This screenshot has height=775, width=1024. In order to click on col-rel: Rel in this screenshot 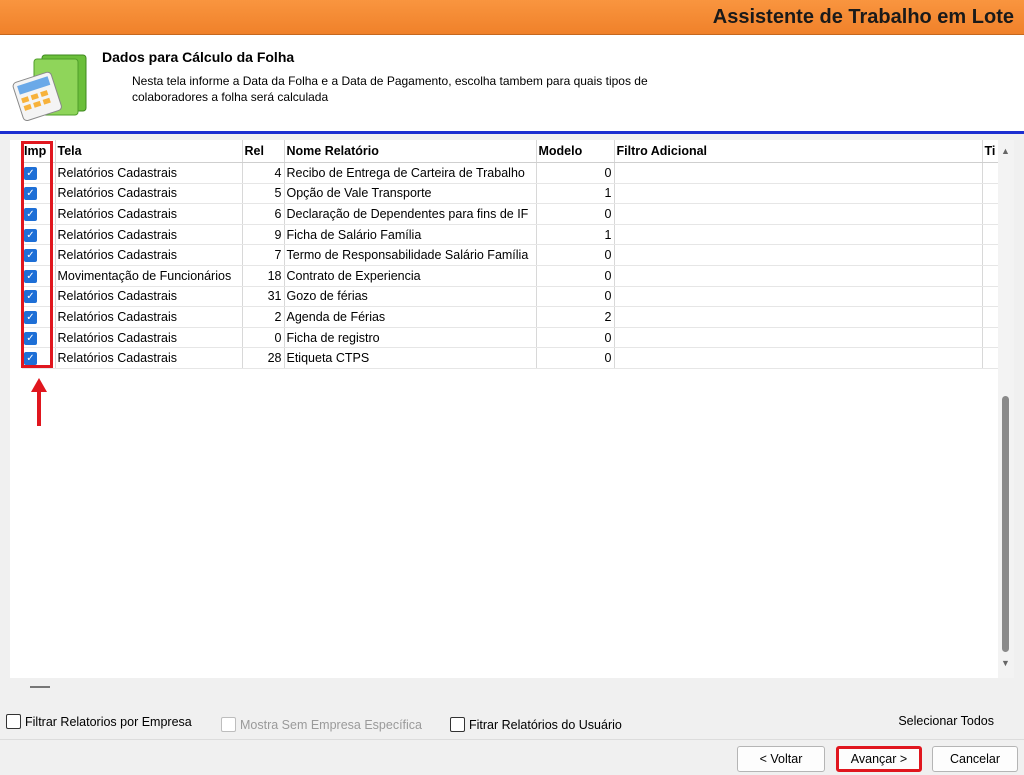, I will do `click(263, 151)`.